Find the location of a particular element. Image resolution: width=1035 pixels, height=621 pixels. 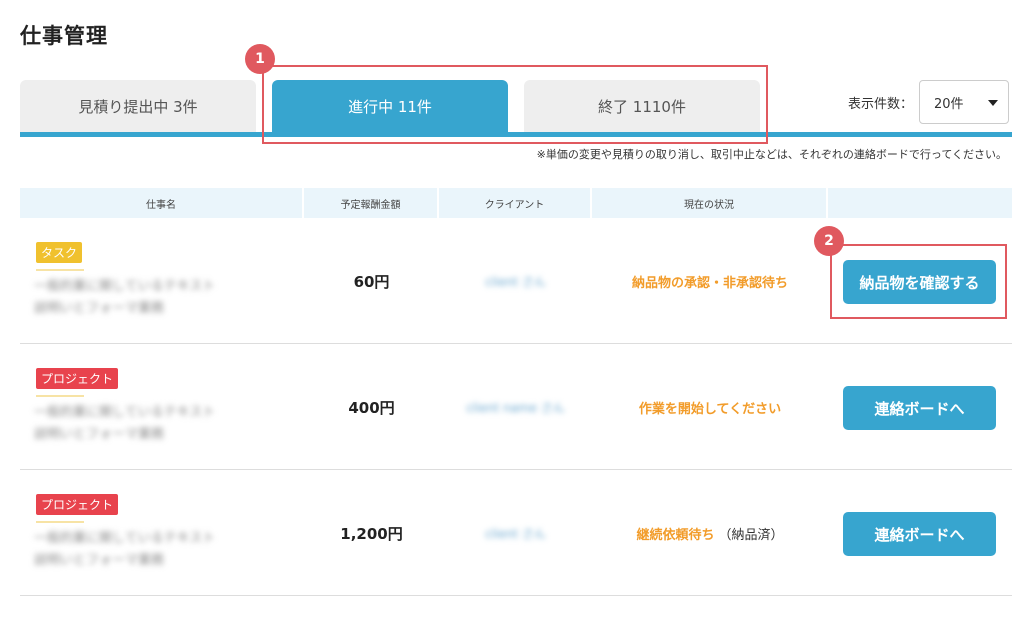

display-count-select: 20件 is located at coordinates (964, 102).